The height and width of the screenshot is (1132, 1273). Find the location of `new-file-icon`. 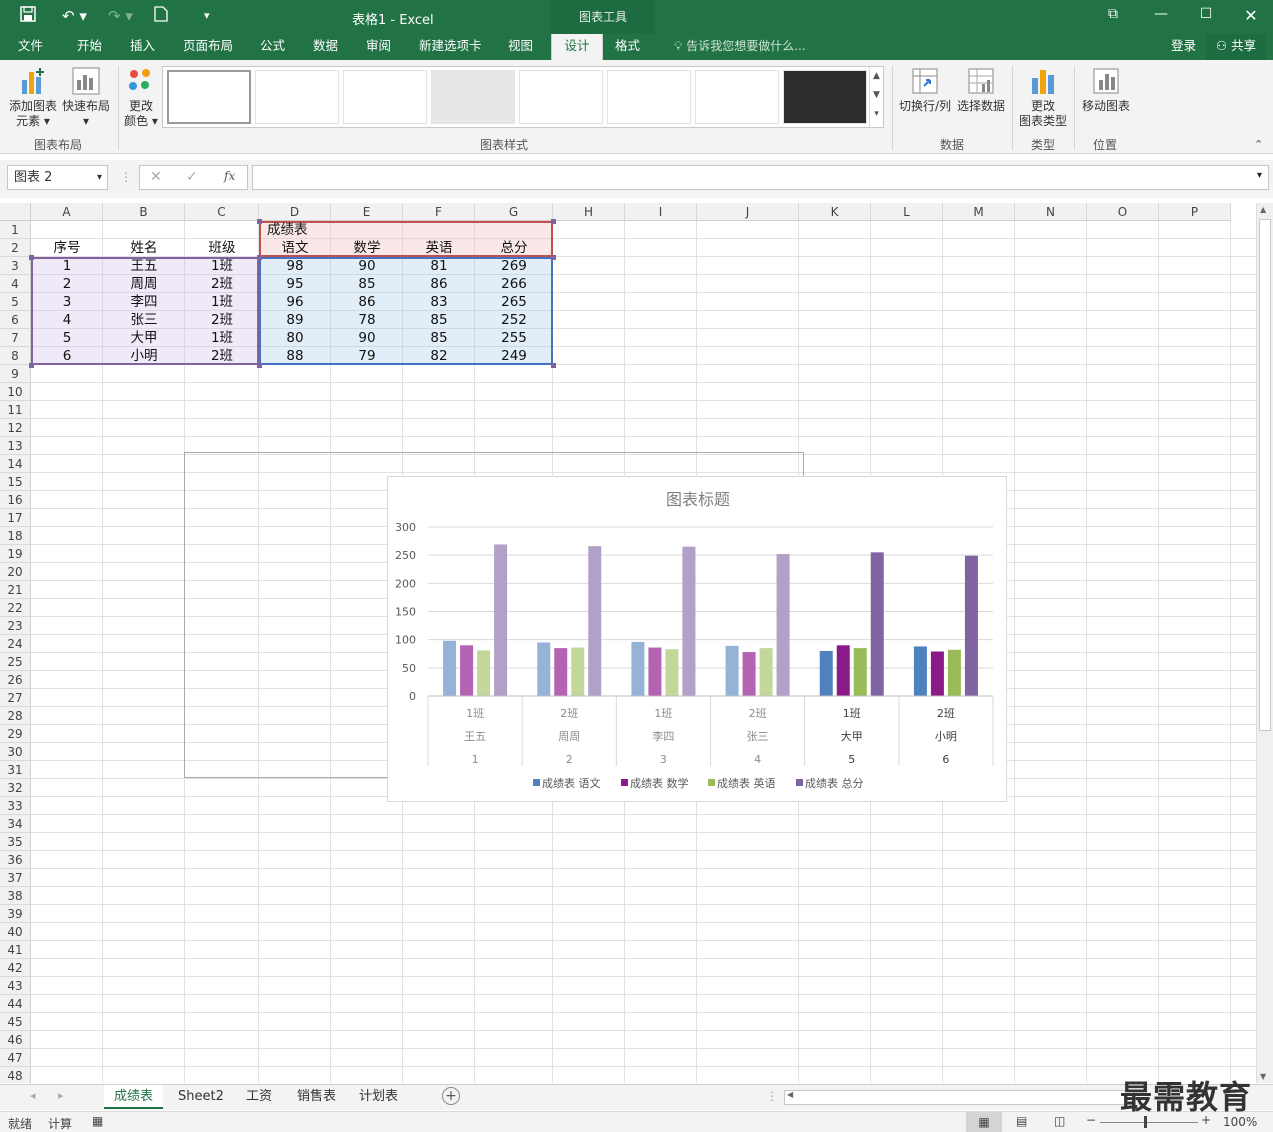

new-file-icon is located at coordinates (161, 16).